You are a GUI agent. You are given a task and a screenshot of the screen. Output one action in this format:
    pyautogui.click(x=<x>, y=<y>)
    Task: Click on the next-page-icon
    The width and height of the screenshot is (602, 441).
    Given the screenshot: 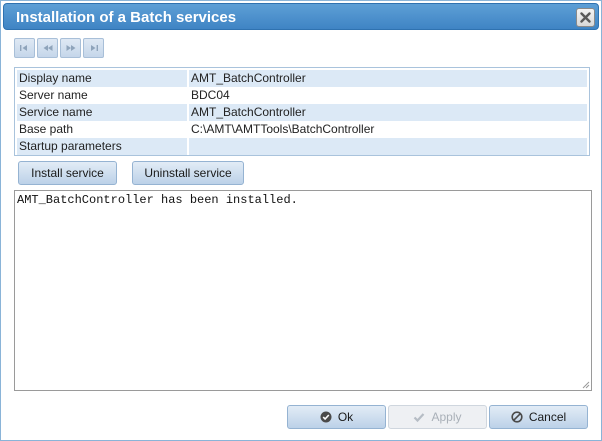 What is the action you would take?
    pyautogui.click(x=70, y=48)
    